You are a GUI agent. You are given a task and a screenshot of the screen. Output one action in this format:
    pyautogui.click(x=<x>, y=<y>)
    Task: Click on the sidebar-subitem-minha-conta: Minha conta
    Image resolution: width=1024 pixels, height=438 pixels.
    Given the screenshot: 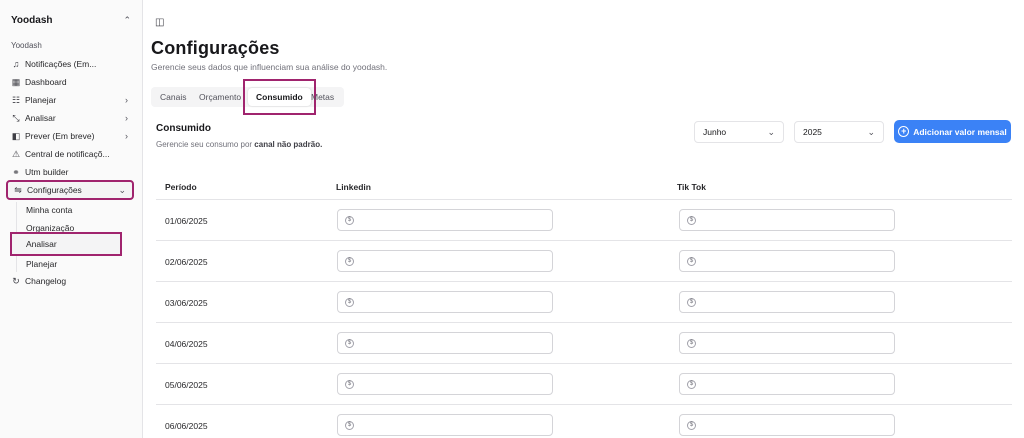 What is the action you would take?
    pyautogui.click(x=46, y=210)
    